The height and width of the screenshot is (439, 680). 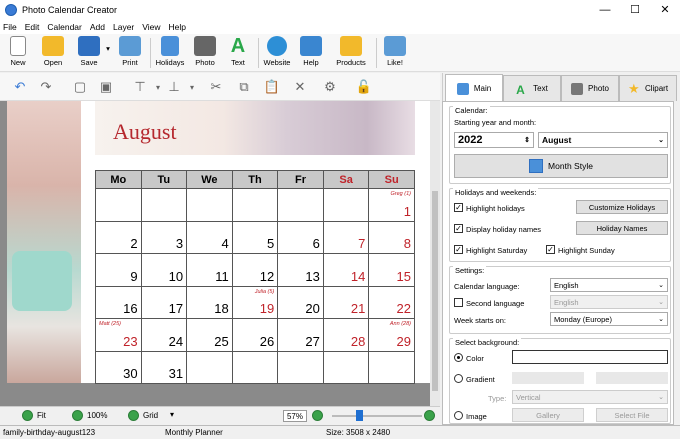 What do you see at coordinates (216, 87) in the screenshot?
I see `cut-icon: ✂` at bounding box center [216, 87].